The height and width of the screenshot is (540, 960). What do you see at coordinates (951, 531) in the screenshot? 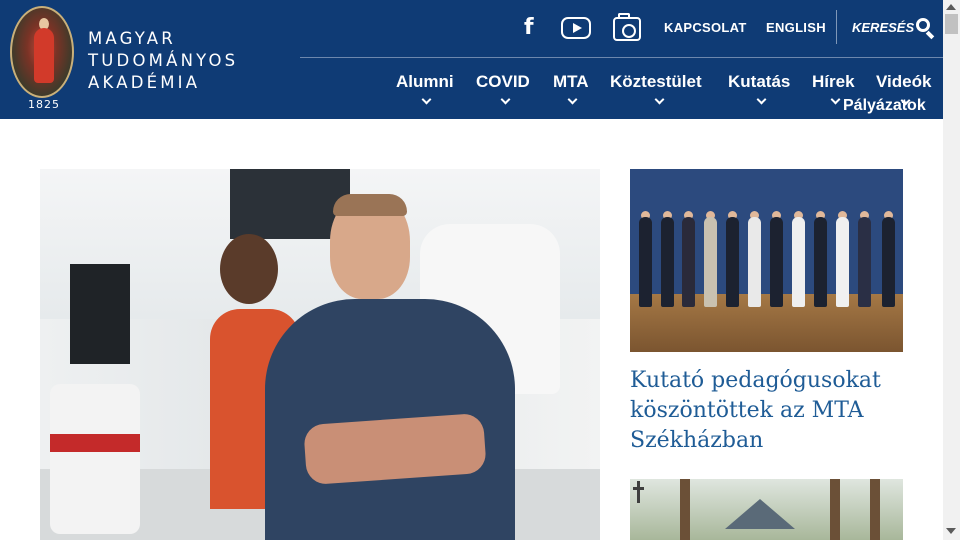
I see `scroll-down-arrow-icon` at bounding box center [951, 531].